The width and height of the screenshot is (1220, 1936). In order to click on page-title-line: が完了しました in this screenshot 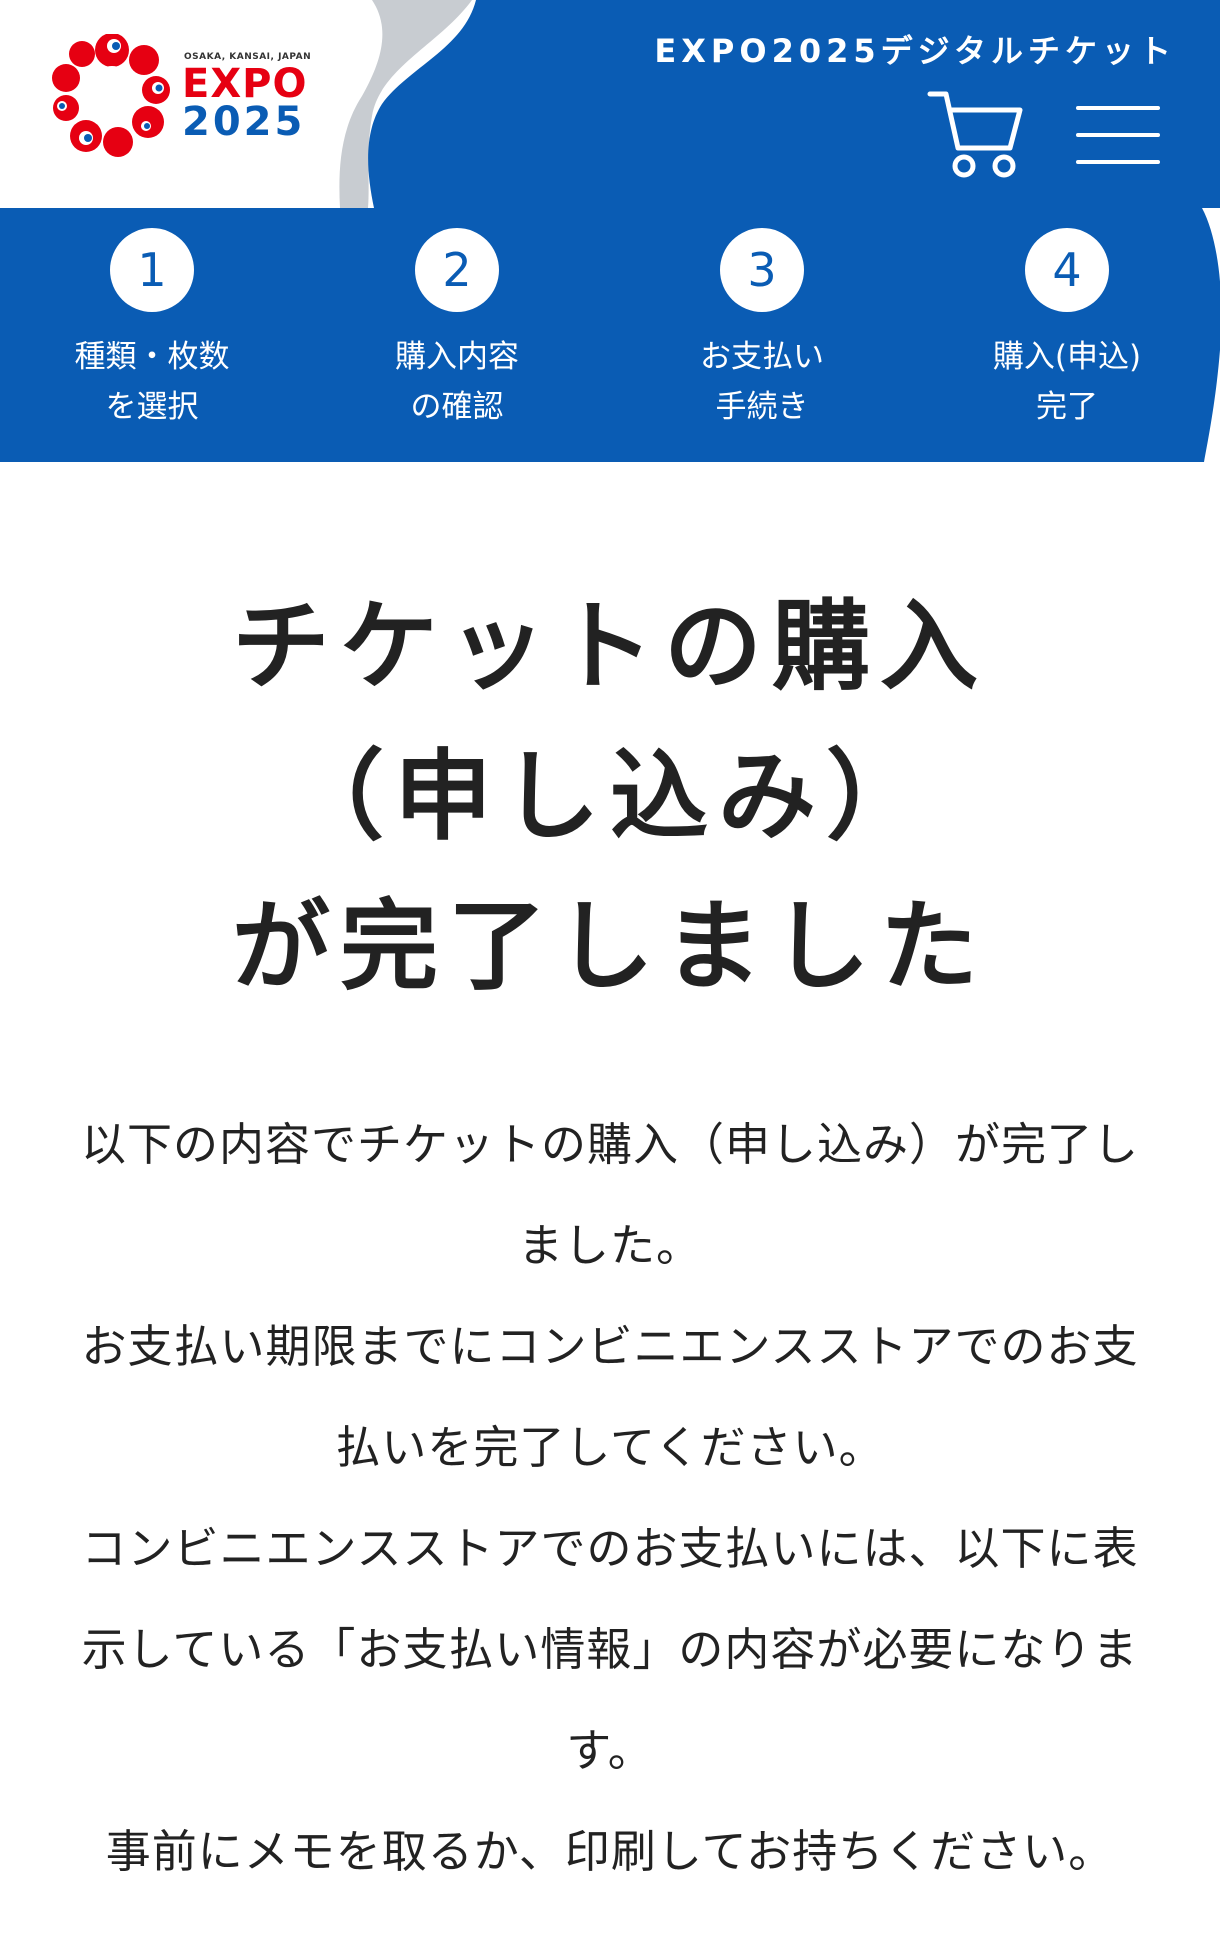, I will do `click(609, 947)`.